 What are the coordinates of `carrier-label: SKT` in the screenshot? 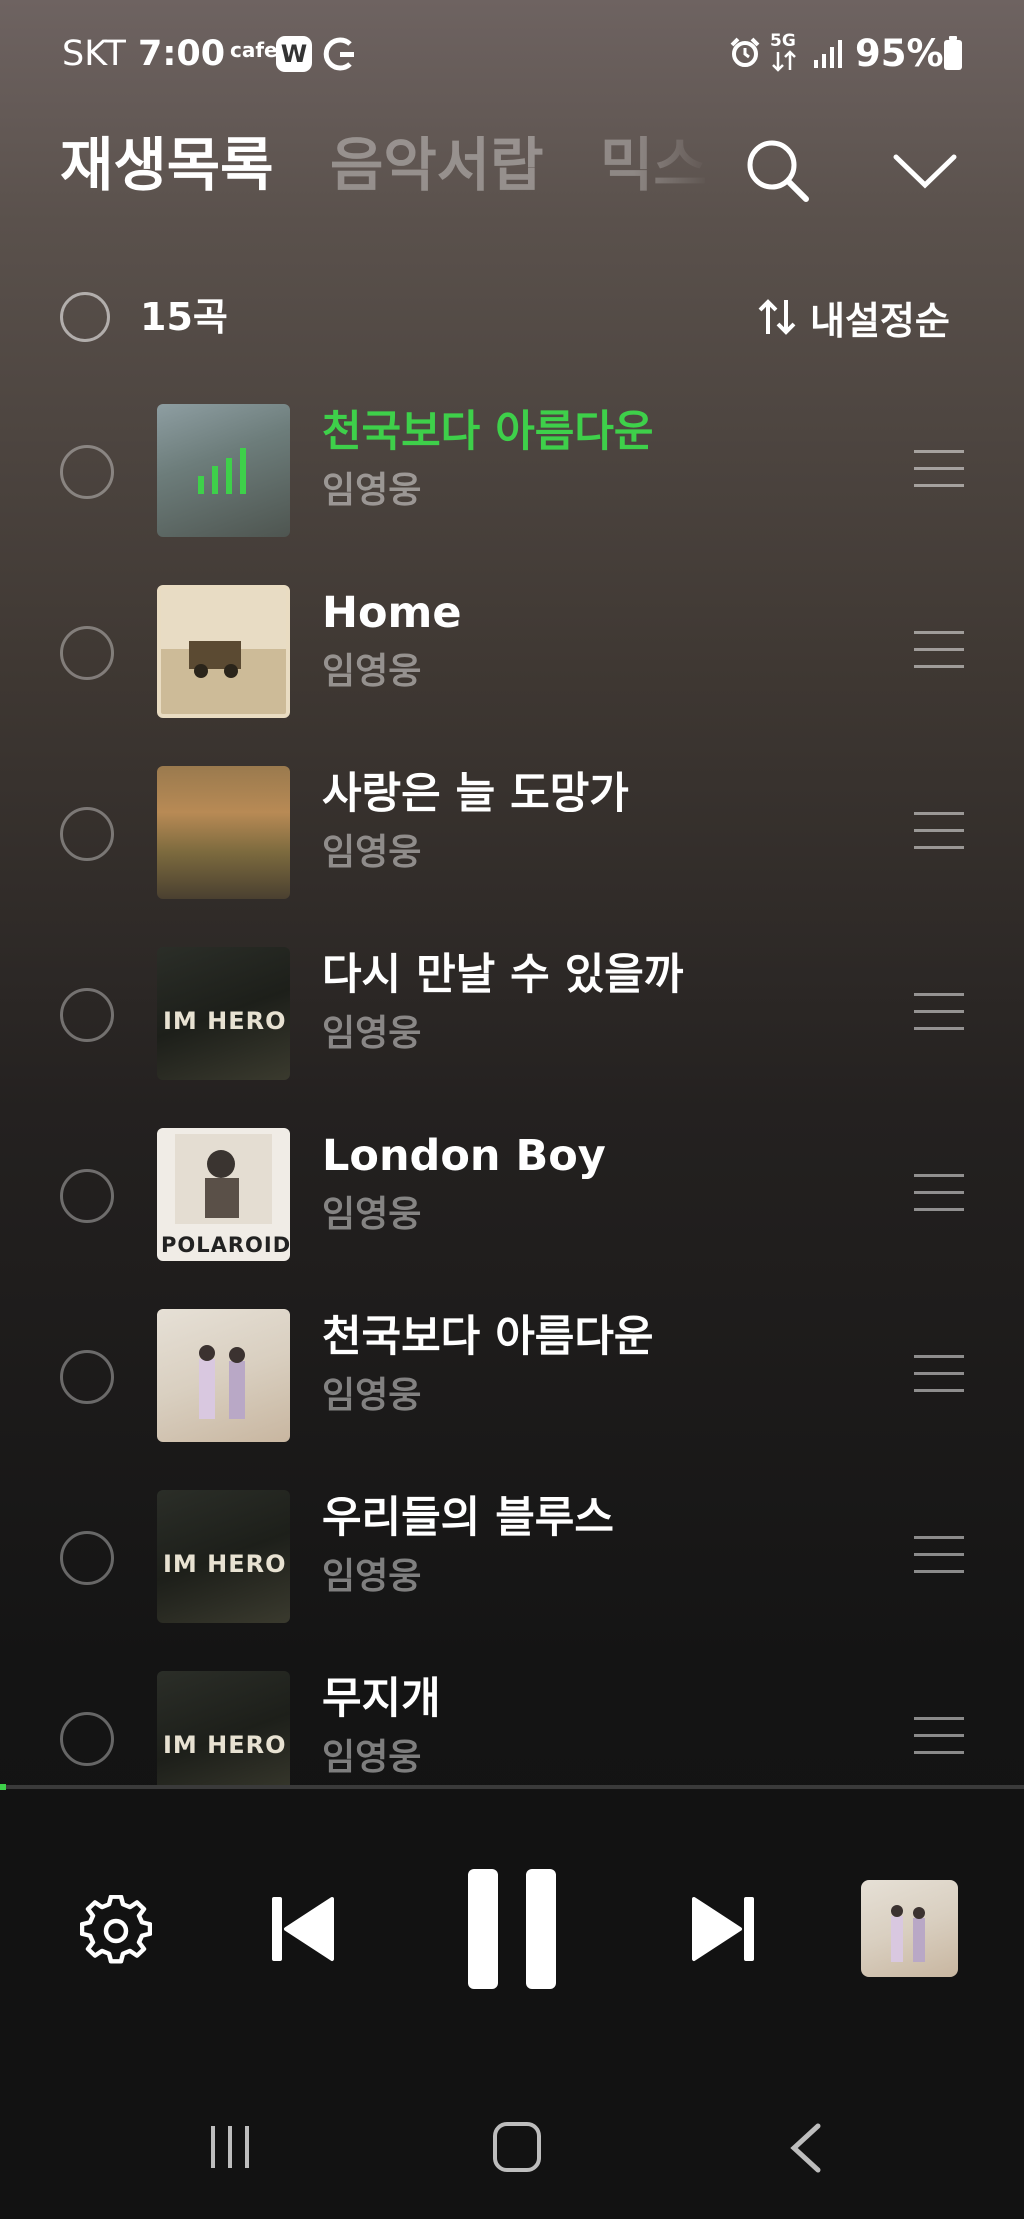 It's located at (94, 54).